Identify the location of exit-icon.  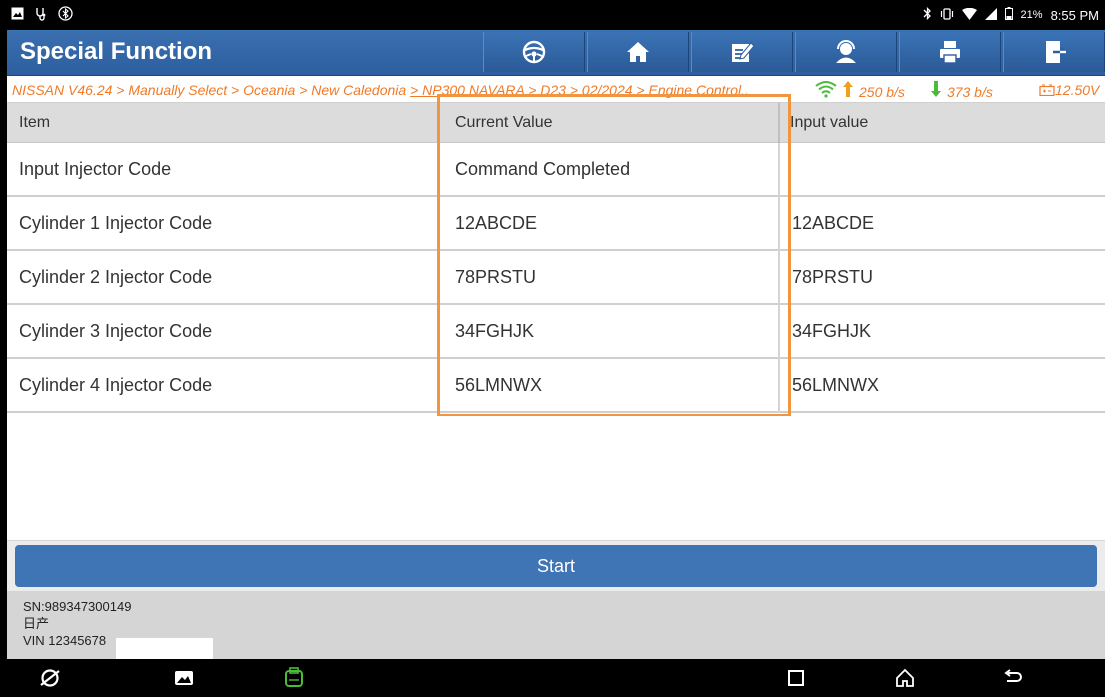
(1056, 52).